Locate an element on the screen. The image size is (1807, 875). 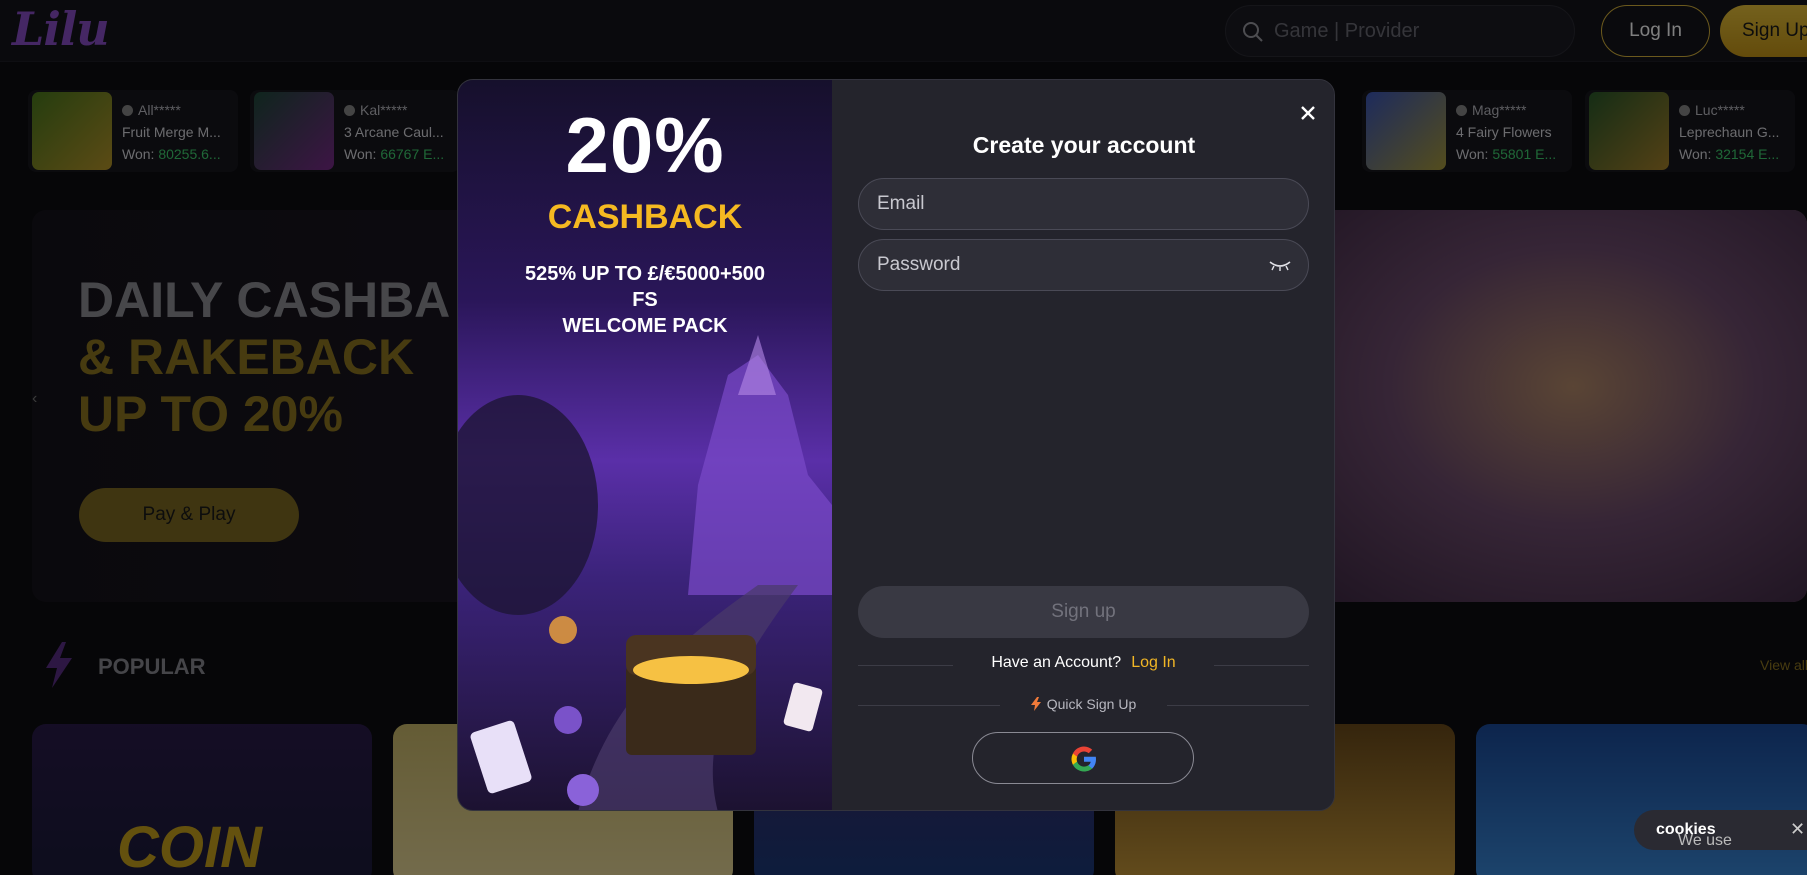
email-input is located at coordinates (1067, 204).